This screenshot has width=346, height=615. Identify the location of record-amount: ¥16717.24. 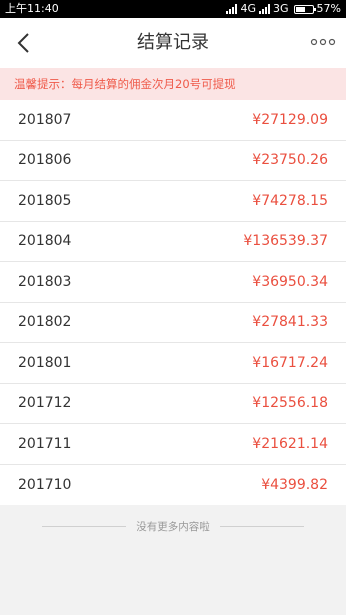
(290, 362).